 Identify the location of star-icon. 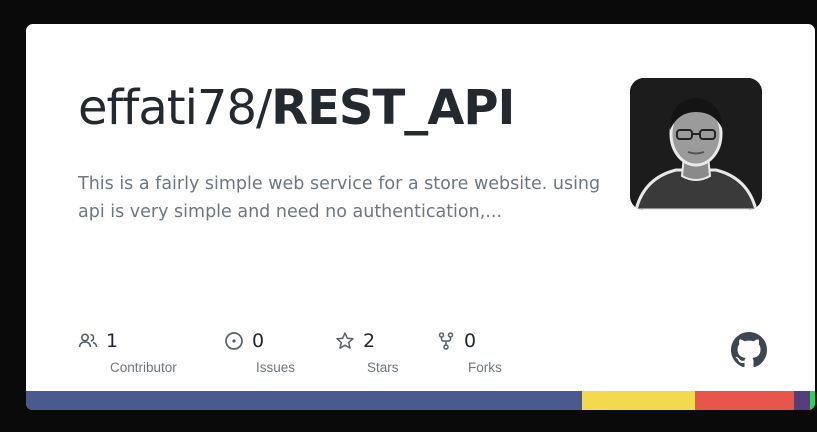
(345, 341).